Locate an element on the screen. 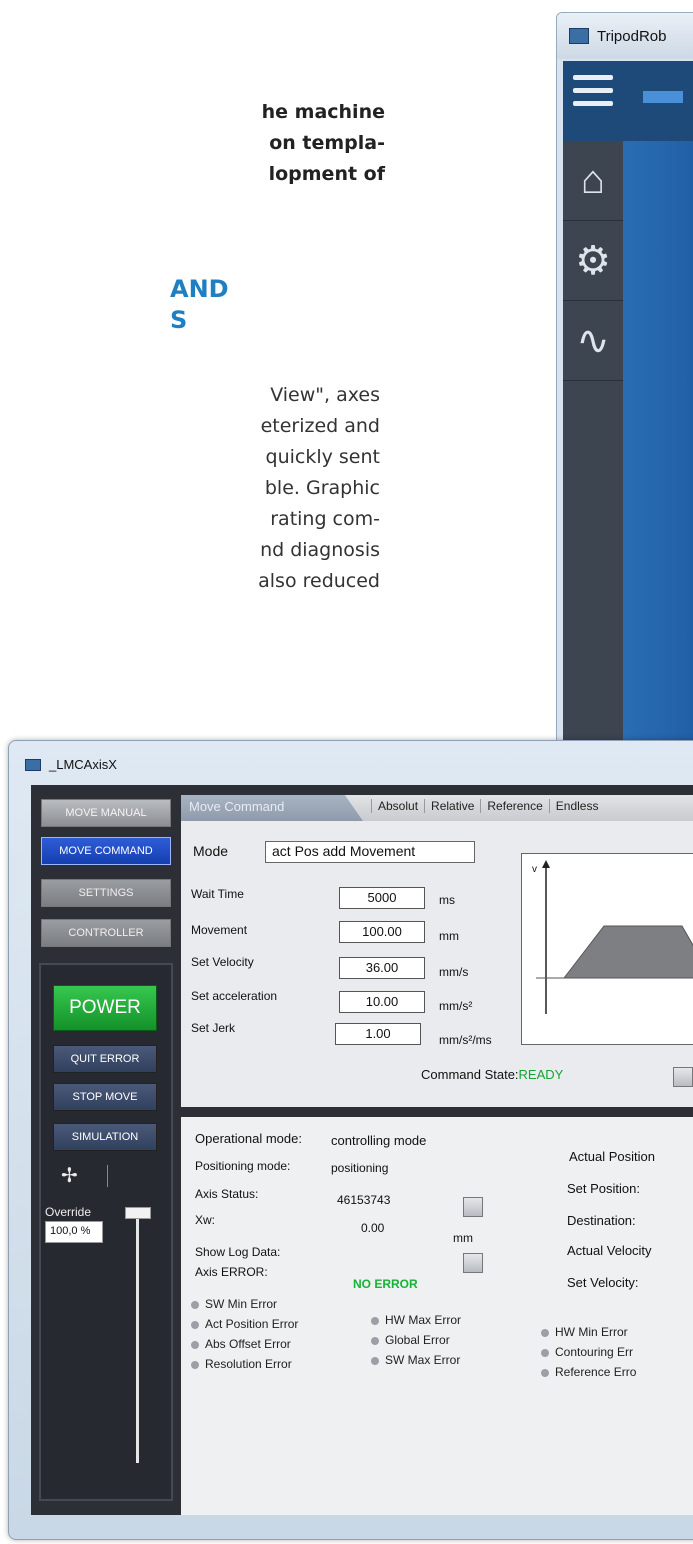  wait-time-unit: ms is located at coordinates (447, 900).